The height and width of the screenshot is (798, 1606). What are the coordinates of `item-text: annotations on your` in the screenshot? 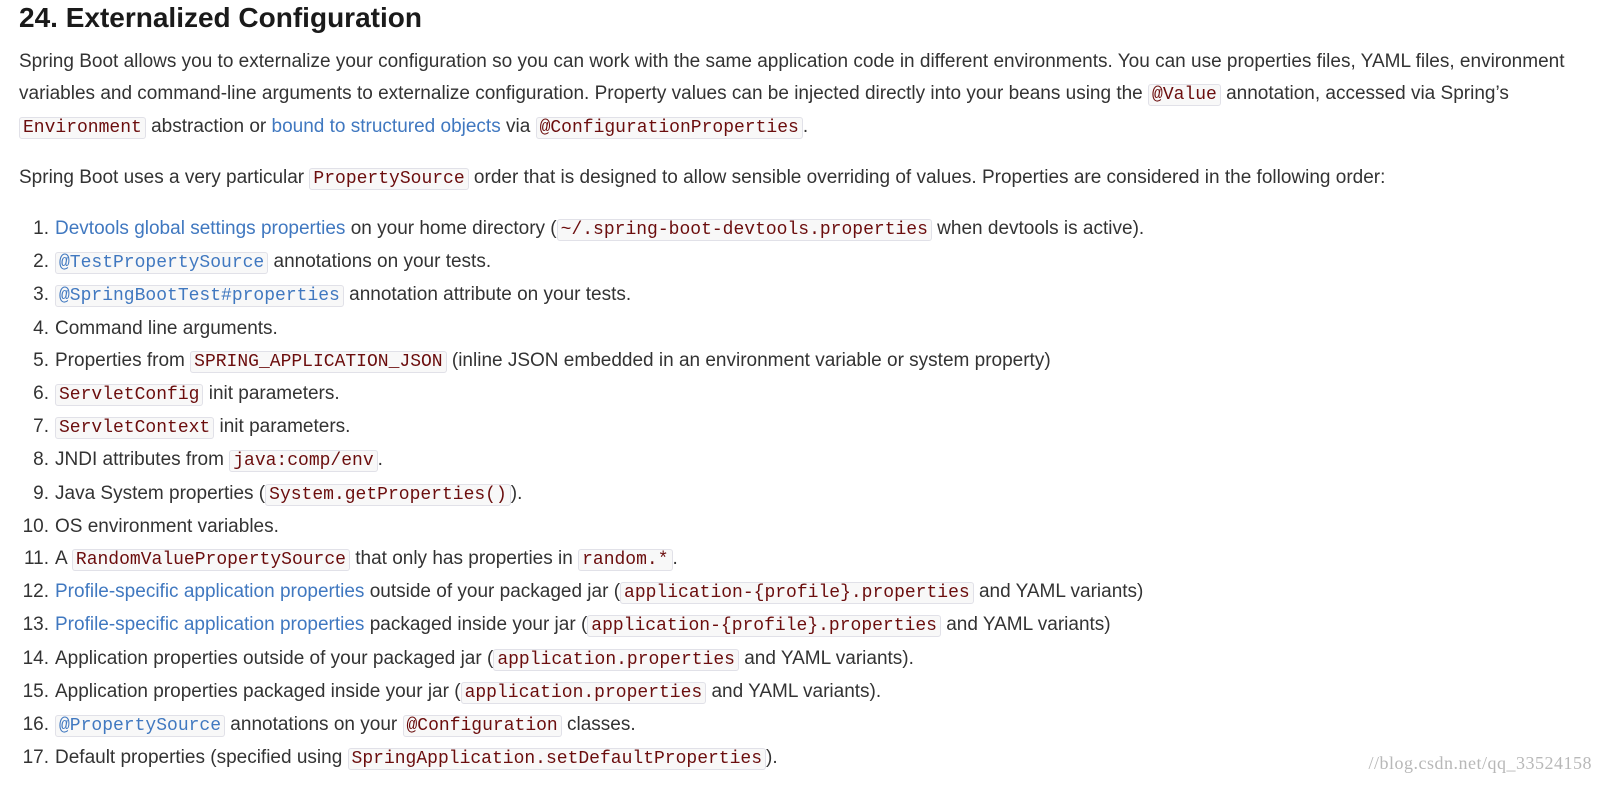 It's located at (314, 725).